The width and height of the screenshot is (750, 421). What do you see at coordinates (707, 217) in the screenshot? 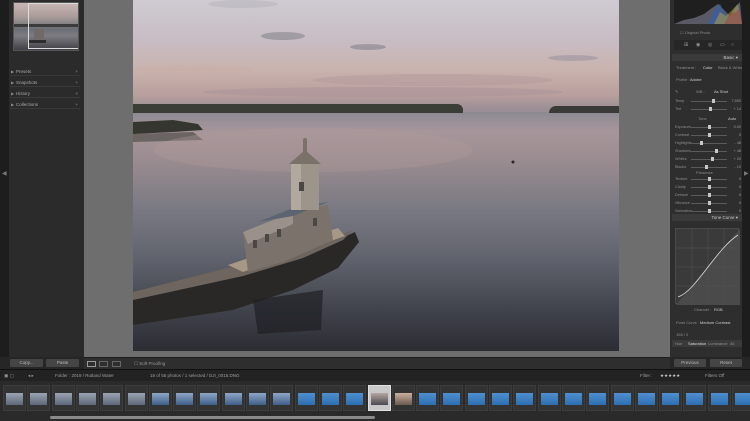
I see `section-tone-curve-header: Tone Curve ▾` at bounding box center [707, 217].